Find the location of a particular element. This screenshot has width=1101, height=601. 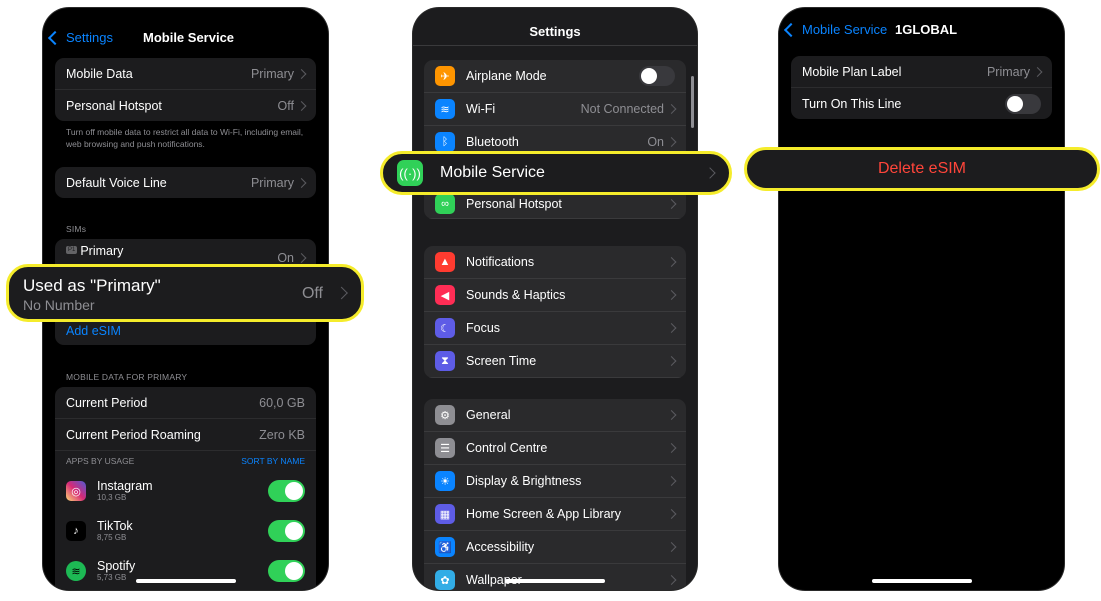

mobile-plan-label-row: Mobile Plan Label Primary is located at coordinates (921, 72).